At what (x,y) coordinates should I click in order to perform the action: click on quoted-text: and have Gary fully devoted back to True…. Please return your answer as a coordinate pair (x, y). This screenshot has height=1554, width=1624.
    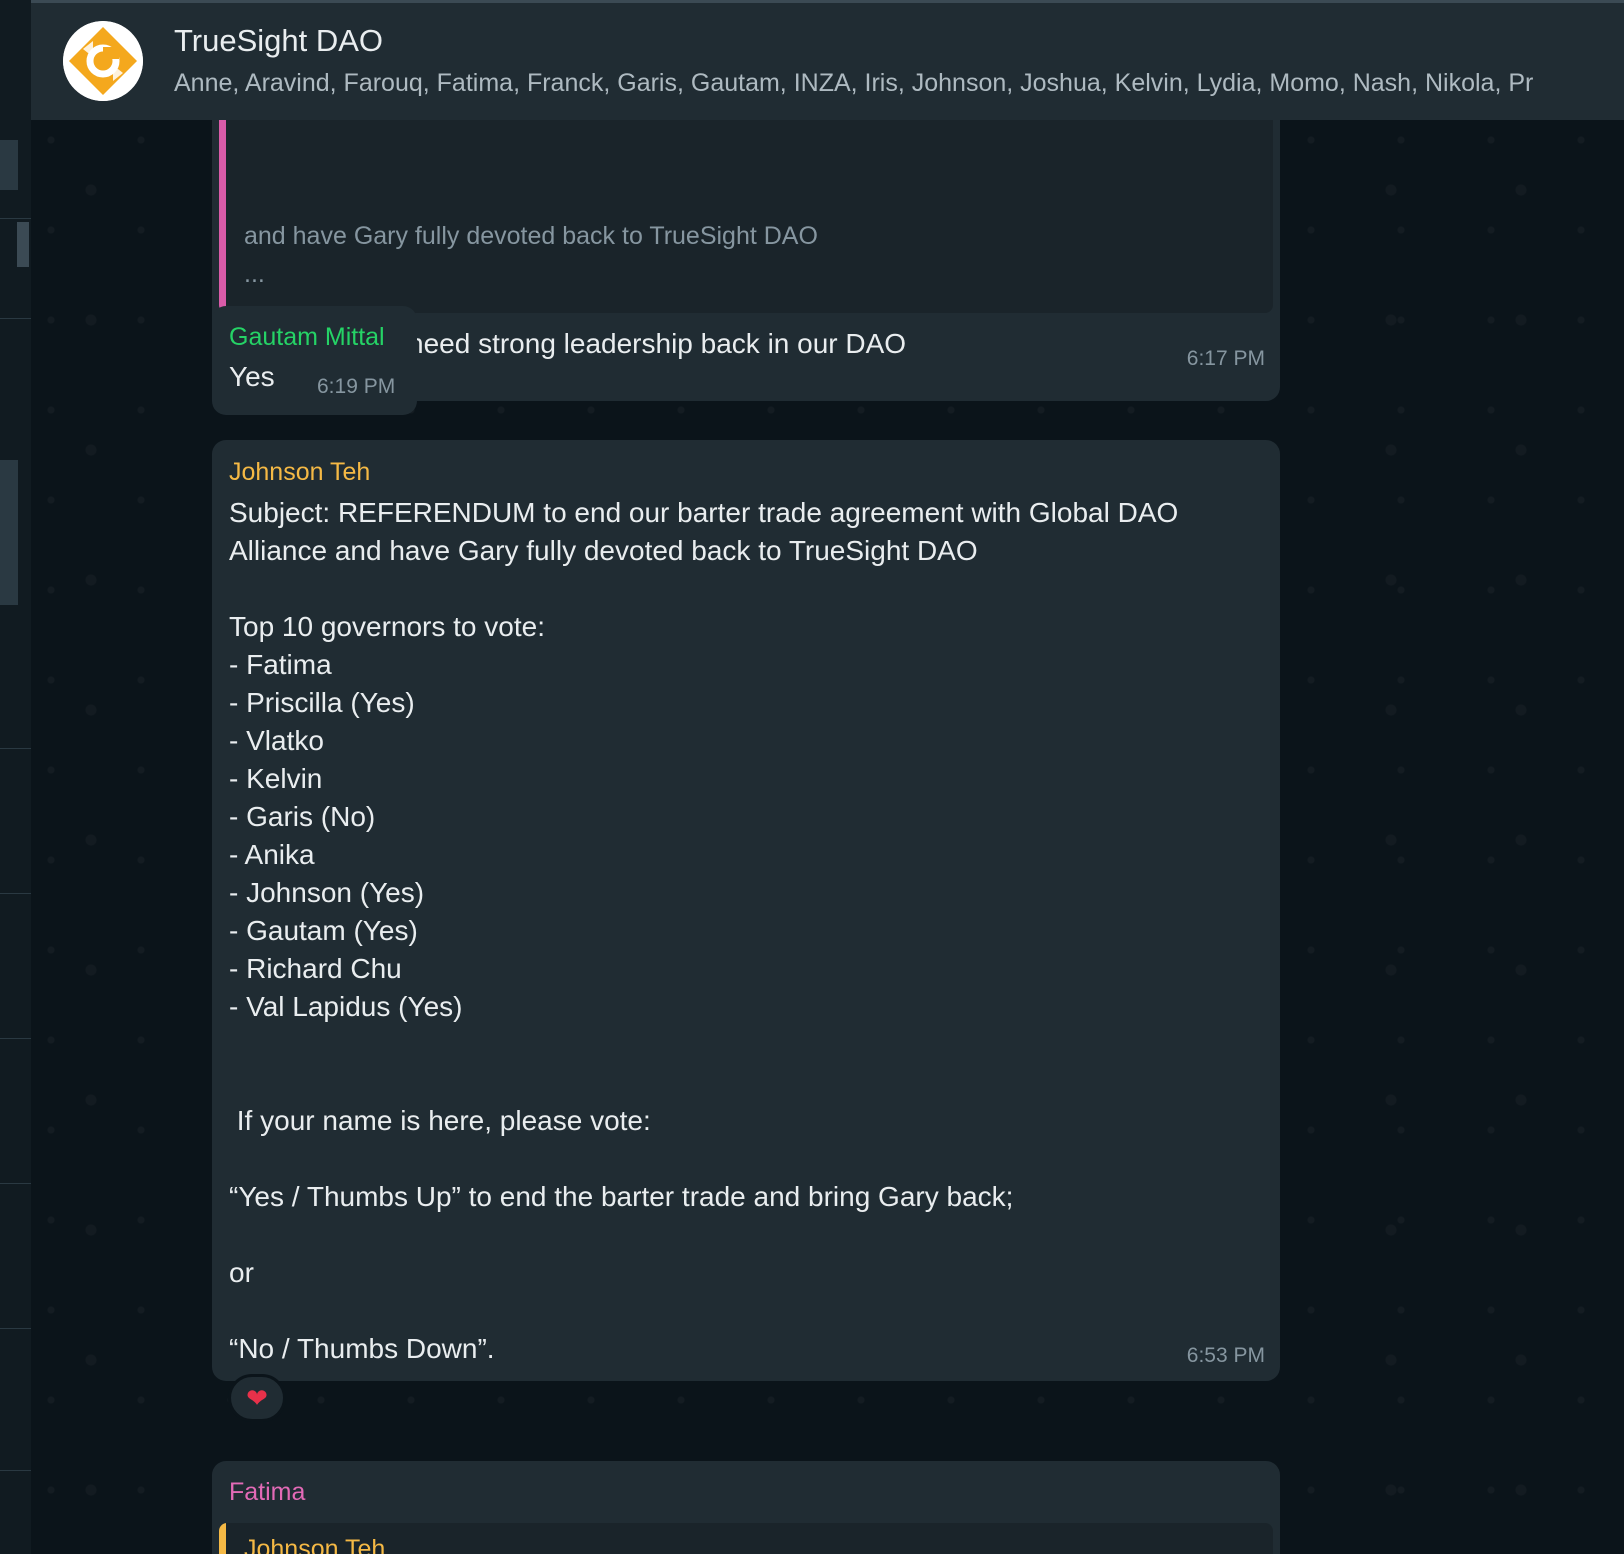
    Looking at the image, I should click on (531, 236).